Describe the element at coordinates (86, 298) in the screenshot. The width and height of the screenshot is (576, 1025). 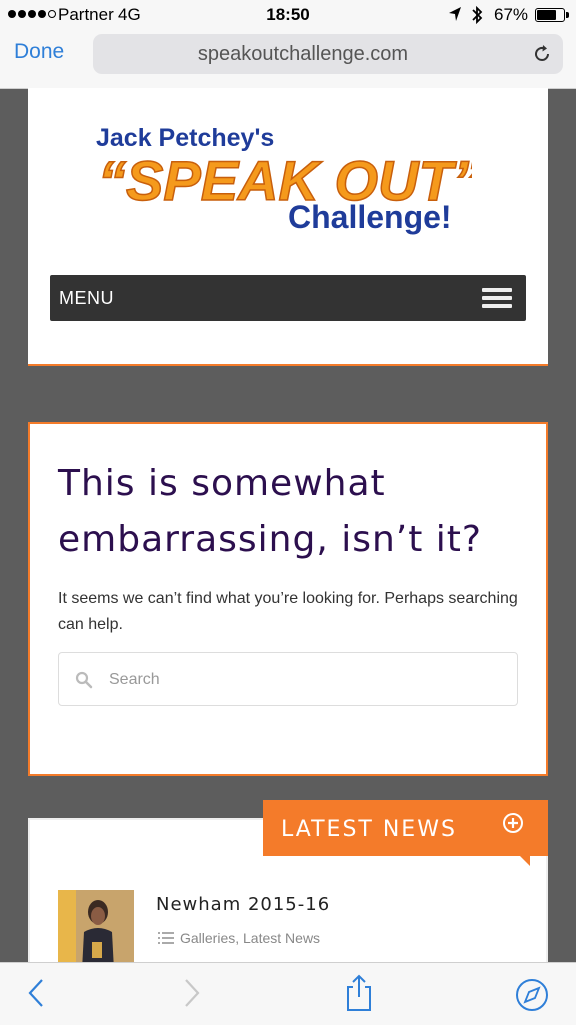
I see `menu-label: MENU` at that location.